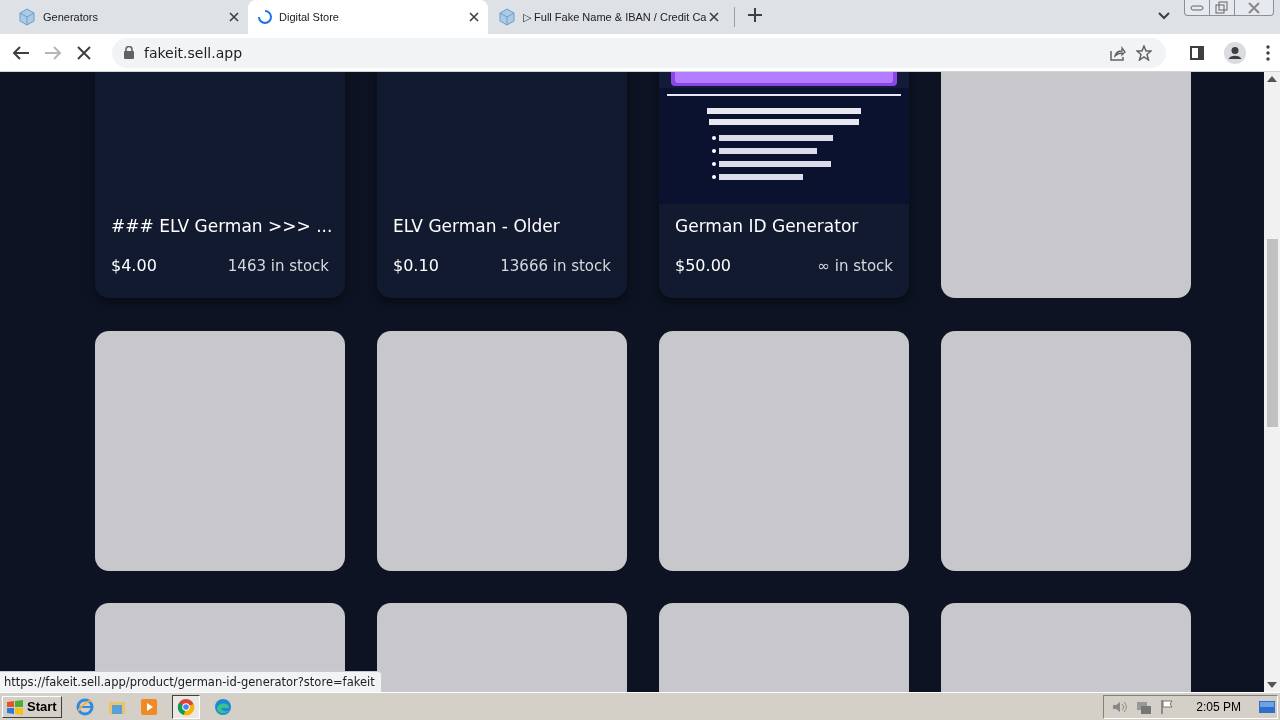 The width and height of the screenshot is (1280, 720). I want to click on loading-spinner-icon, so click(265, 17).